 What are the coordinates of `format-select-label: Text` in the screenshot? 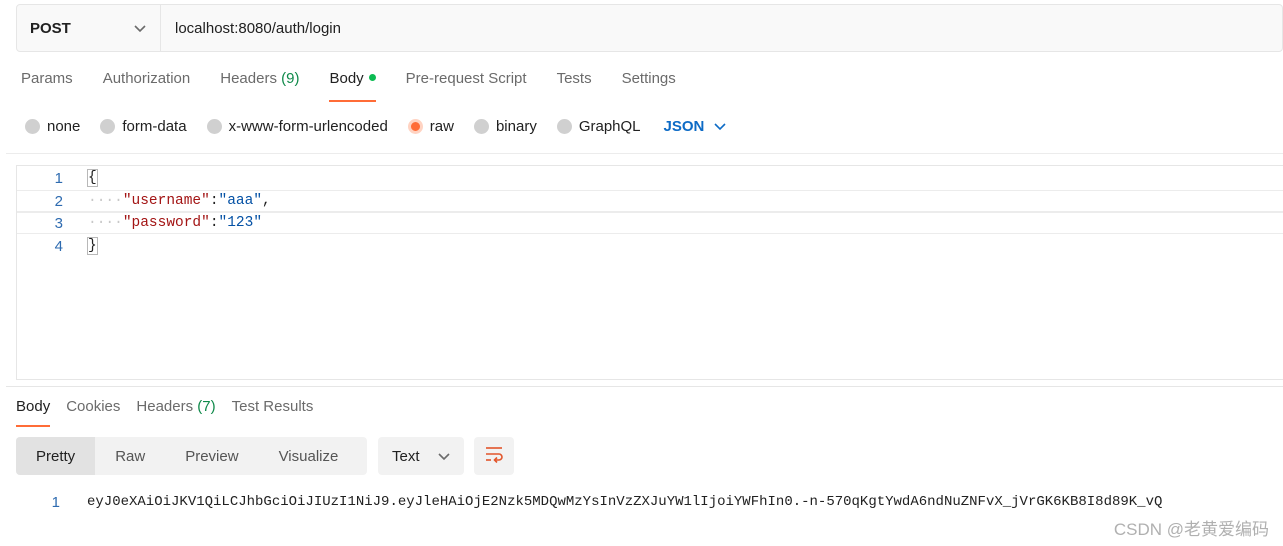 It's located at (406, 456).